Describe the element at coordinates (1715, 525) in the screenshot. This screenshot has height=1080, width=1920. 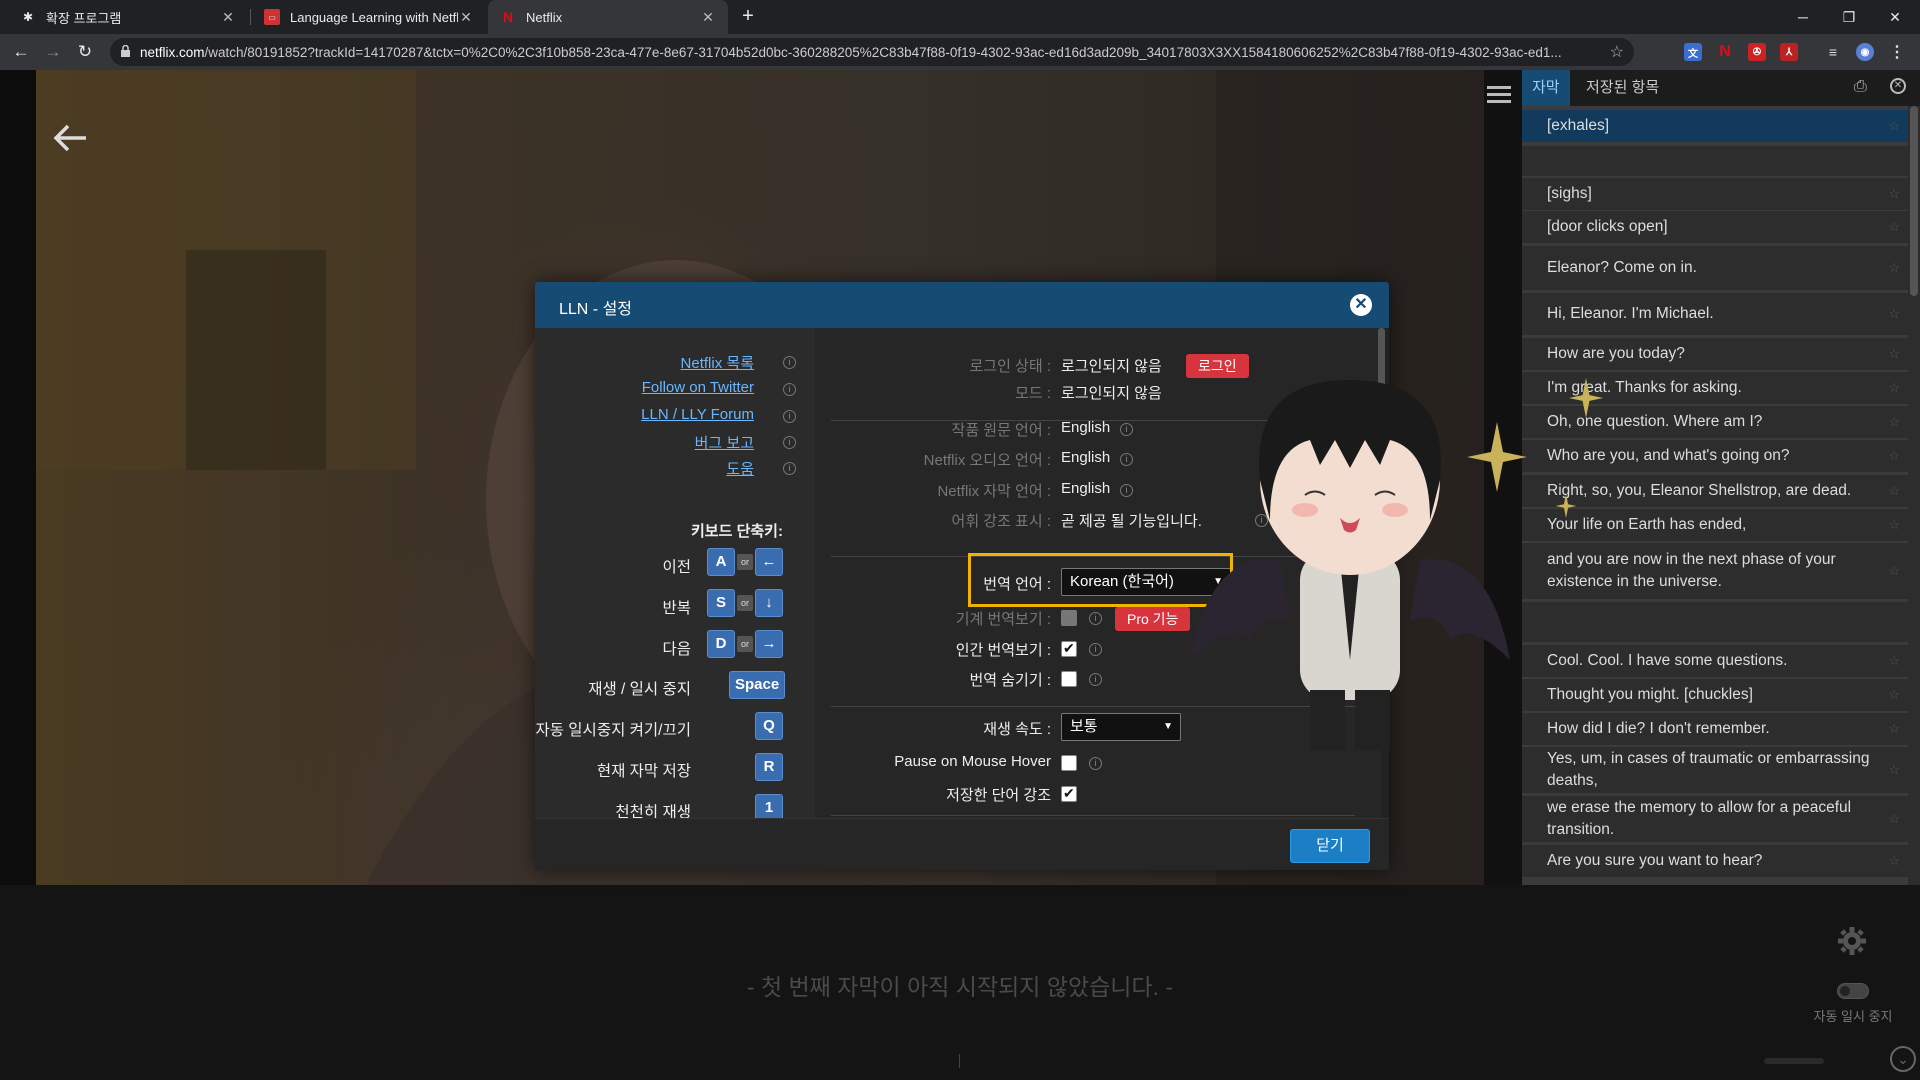
I see `subtitle-item: Your life on Earth has ended, ☆` at that location.